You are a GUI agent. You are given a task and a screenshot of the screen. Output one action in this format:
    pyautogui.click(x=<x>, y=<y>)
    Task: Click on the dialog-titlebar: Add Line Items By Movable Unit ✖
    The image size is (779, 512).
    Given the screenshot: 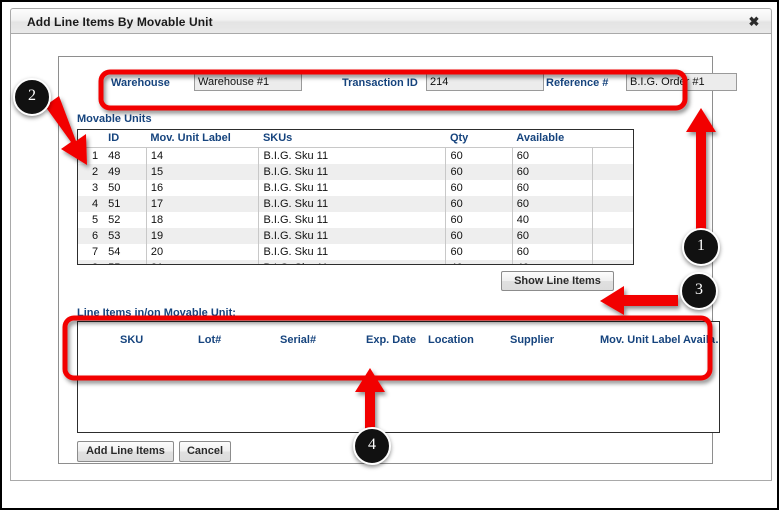 What is the action you would take?
    pyautogui.click(x=391, y=21)
    